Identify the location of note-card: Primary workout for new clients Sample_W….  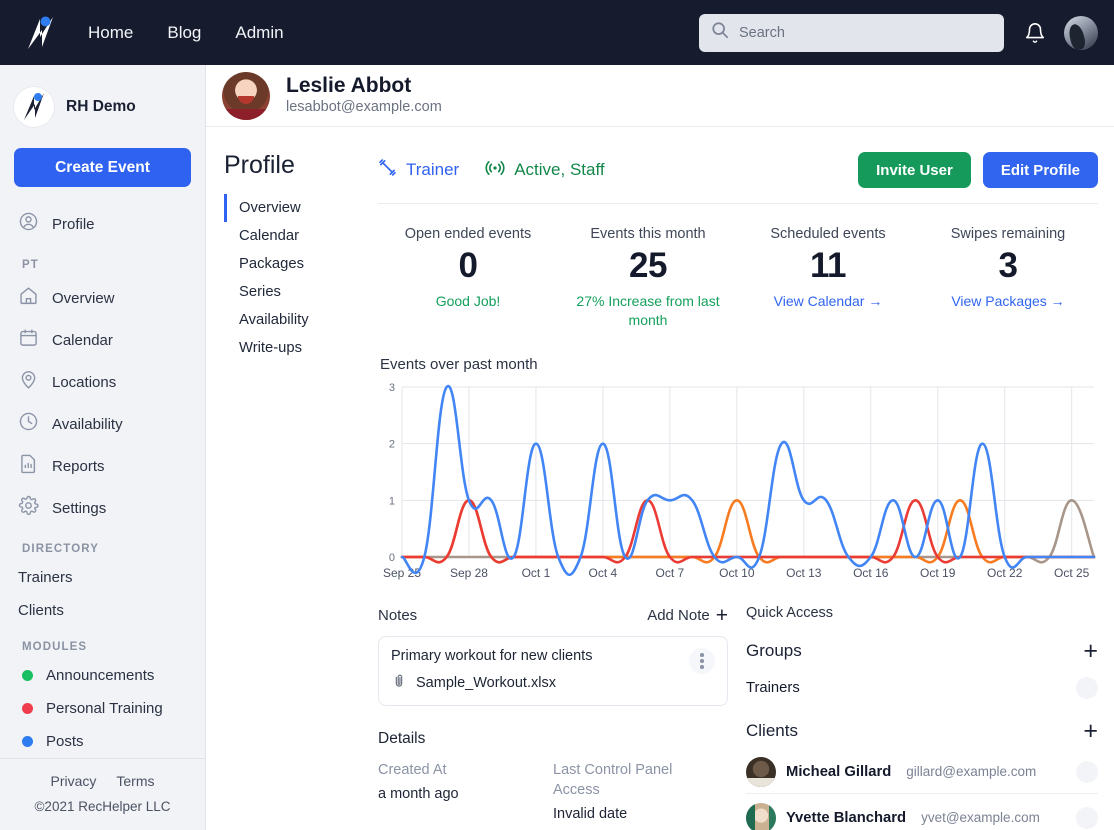
(553, 670).